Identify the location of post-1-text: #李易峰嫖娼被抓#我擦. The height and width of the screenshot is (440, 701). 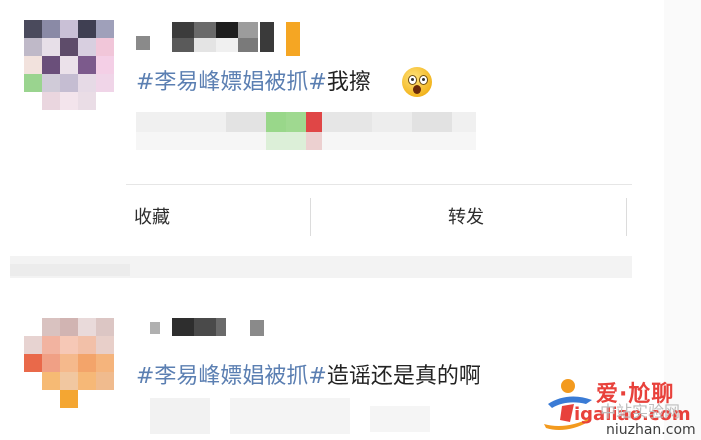
(253, 83).